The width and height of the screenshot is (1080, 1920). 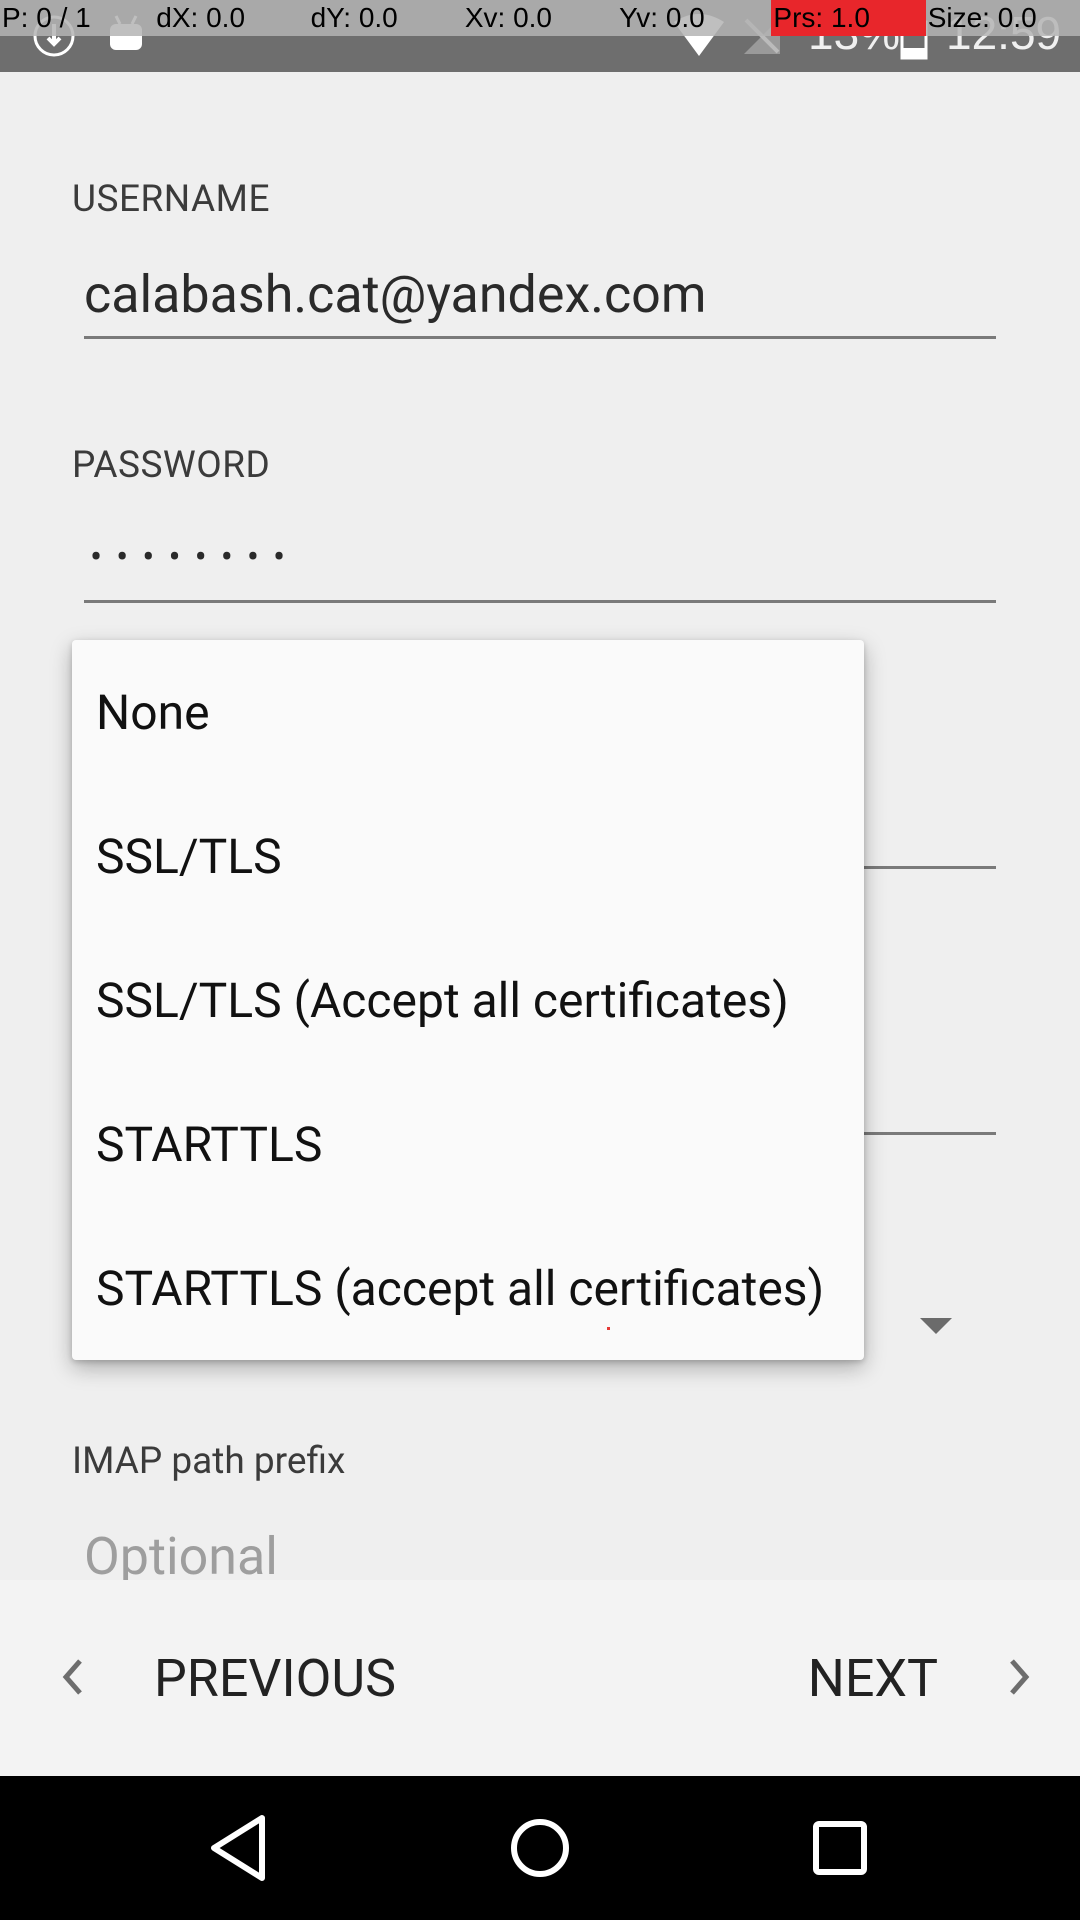 What do you see at coordinates (1020, 1678) in the screenshot?
I see `chevron-right-icon` at bounding box center [1020, 1678].